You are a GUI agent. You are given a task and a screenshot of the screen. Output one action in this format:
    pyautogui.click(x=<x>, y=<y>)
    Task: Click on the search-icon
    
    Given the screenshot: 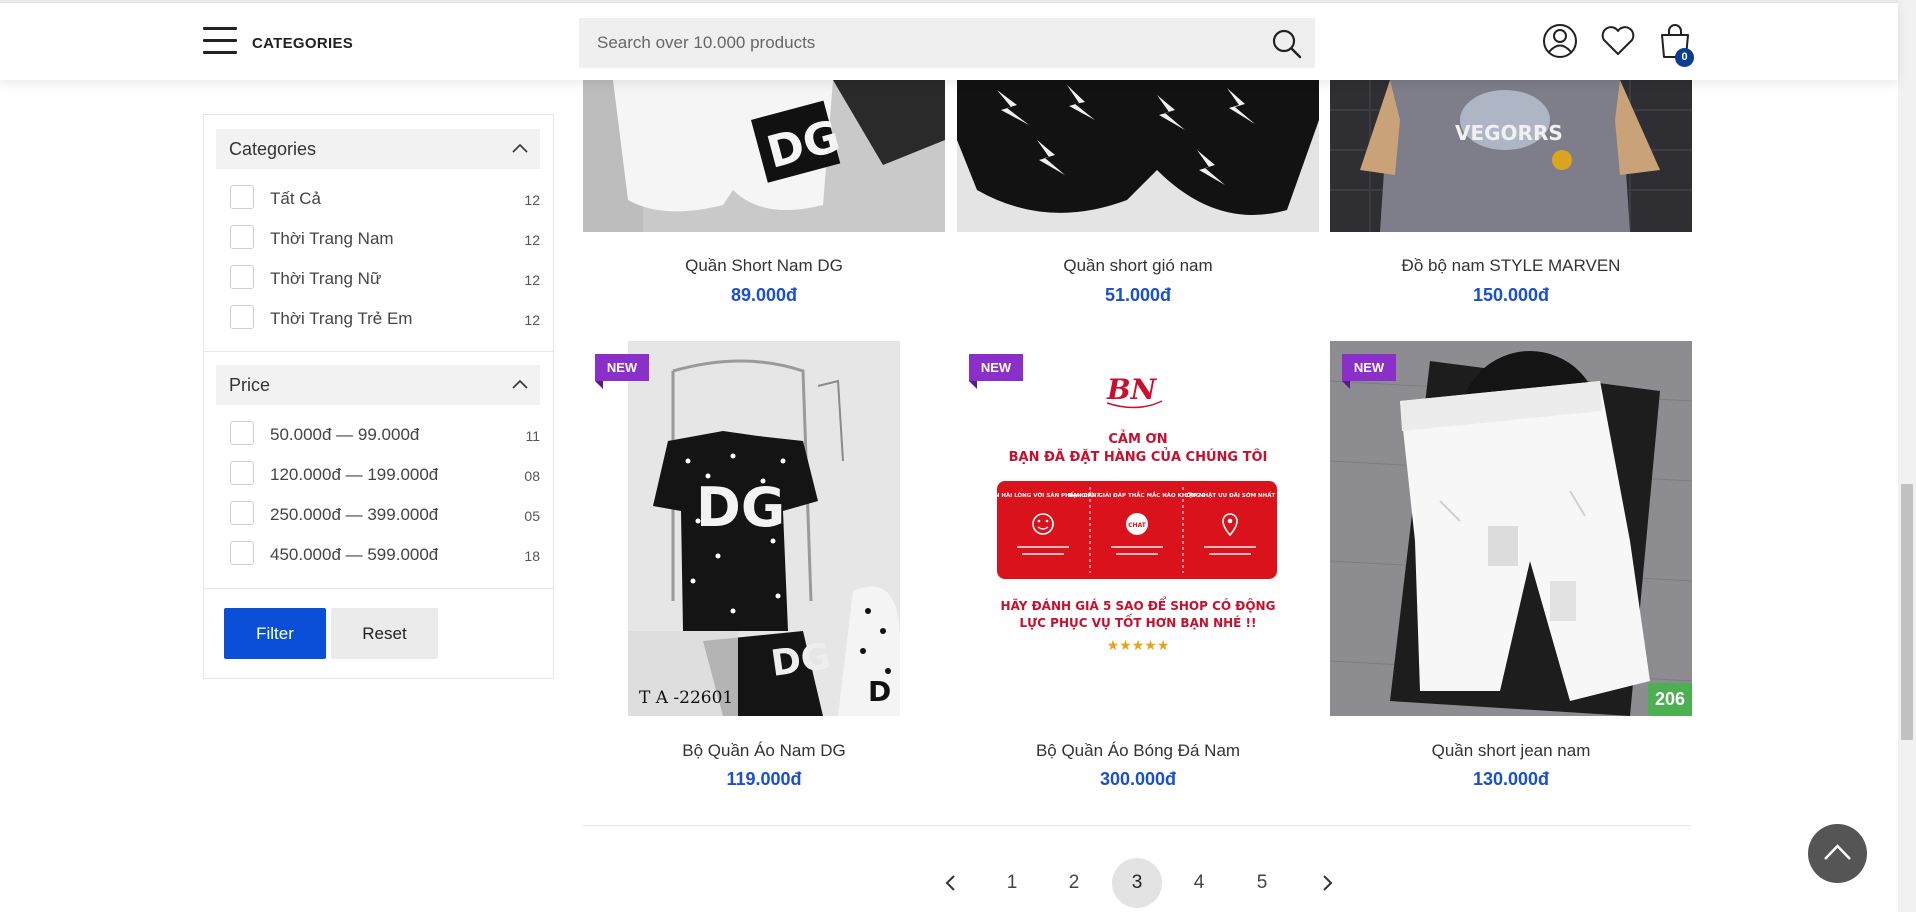 What is the action you would take?
    pyautogui.click(x=1287, y=44)
    